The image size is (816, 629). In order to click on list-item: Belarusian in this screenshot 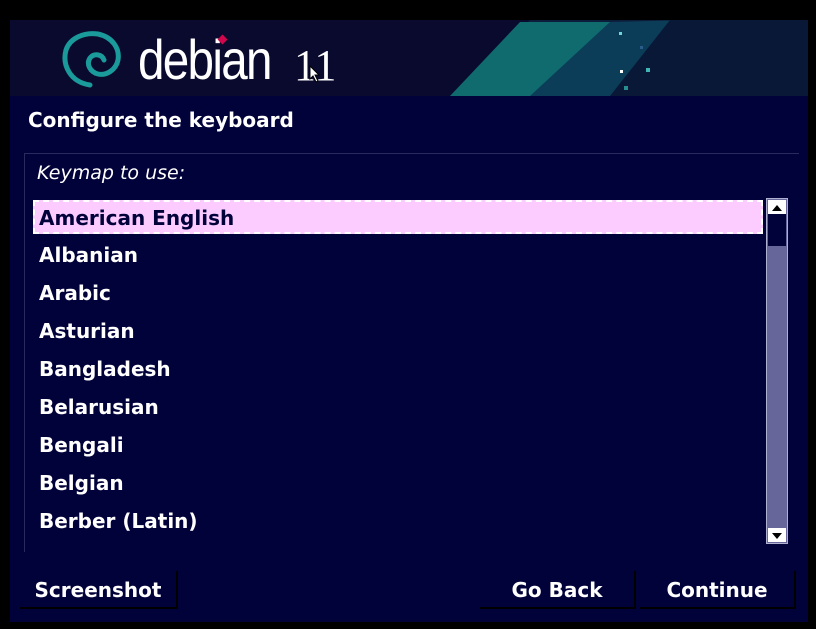, I will do `click(398, 407)`.